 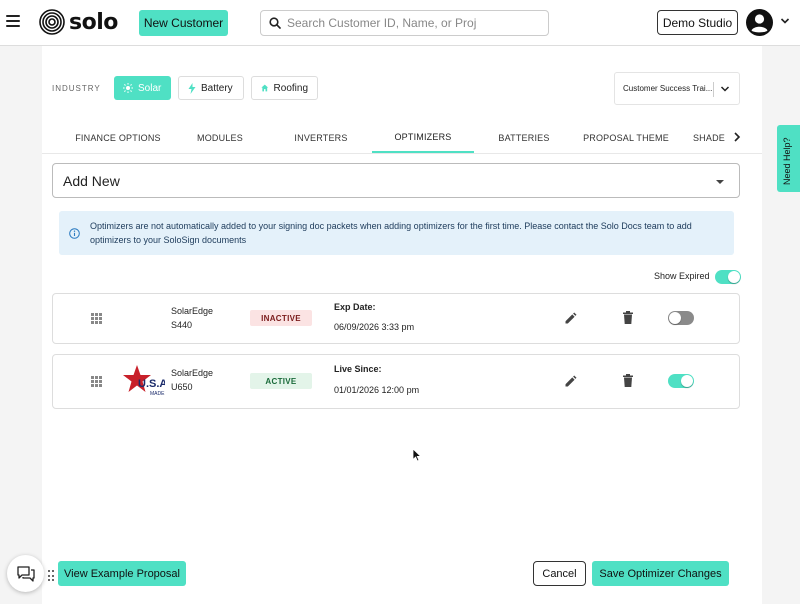 What do you see at coordinates (358, 369) in the screenshot?
I see `date-label: Live Since:` at bounding box center [358, 369].